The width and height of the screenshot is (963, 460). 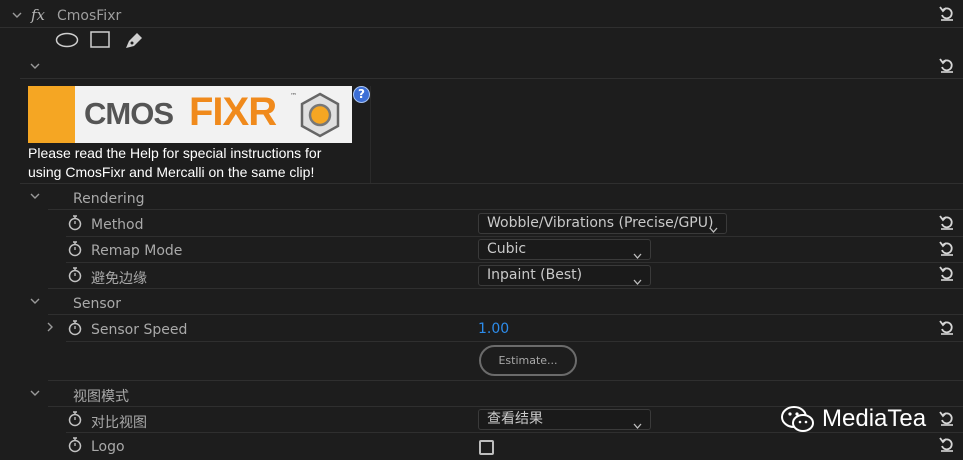 I want to click on compare-view-dropdown: 查看结果, so click(x=564, y=419).